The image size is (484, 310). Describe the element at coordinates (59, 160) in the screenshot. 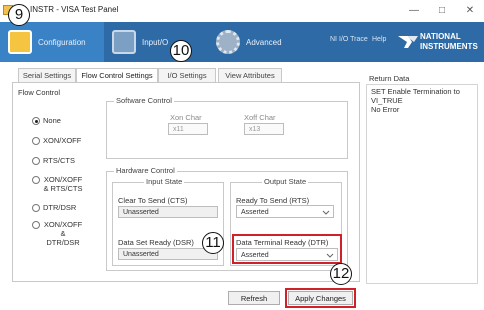

I see `radio-rts-cts-label: RTS/CTS` at that location.